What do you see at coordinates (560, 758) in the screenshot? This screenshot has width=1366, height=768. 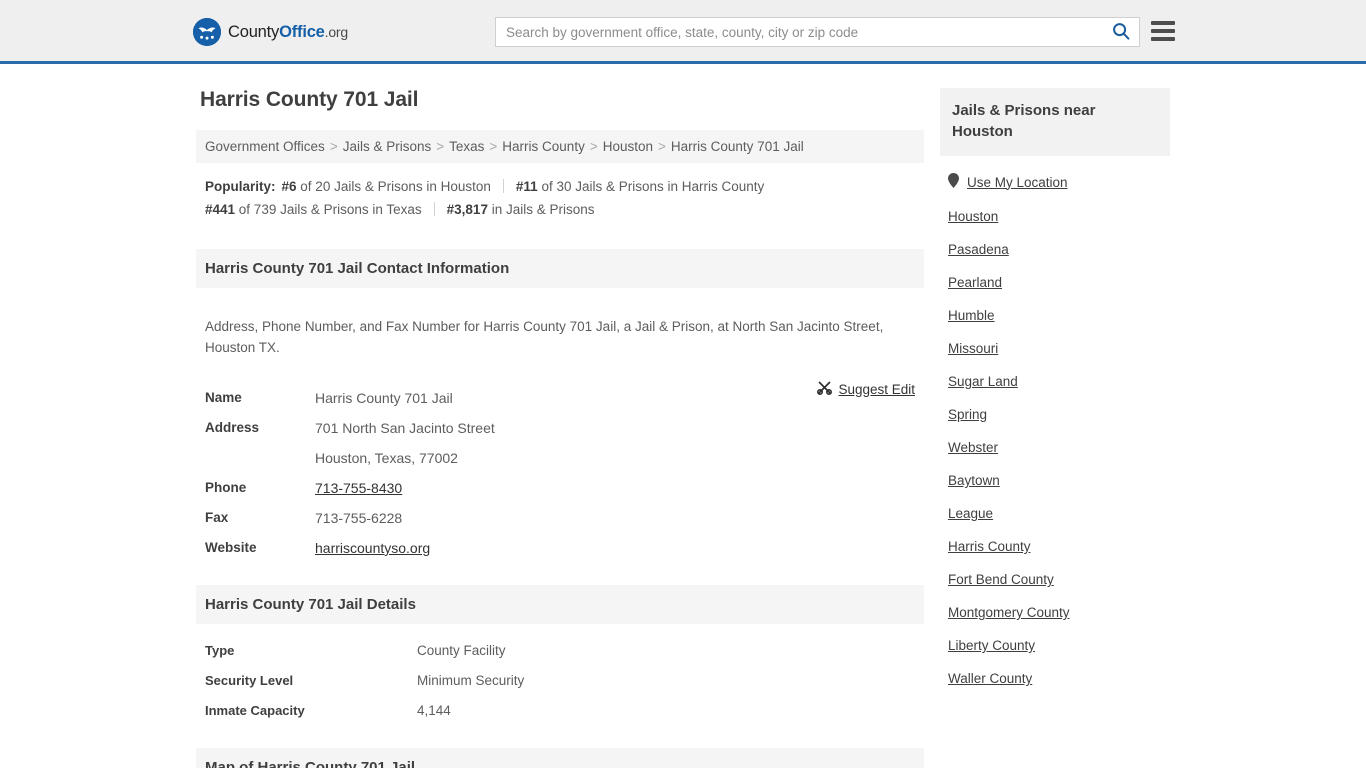 I see `map-section-heading: Map of Harris County 701 Jail` at bounding box center [560, 758].